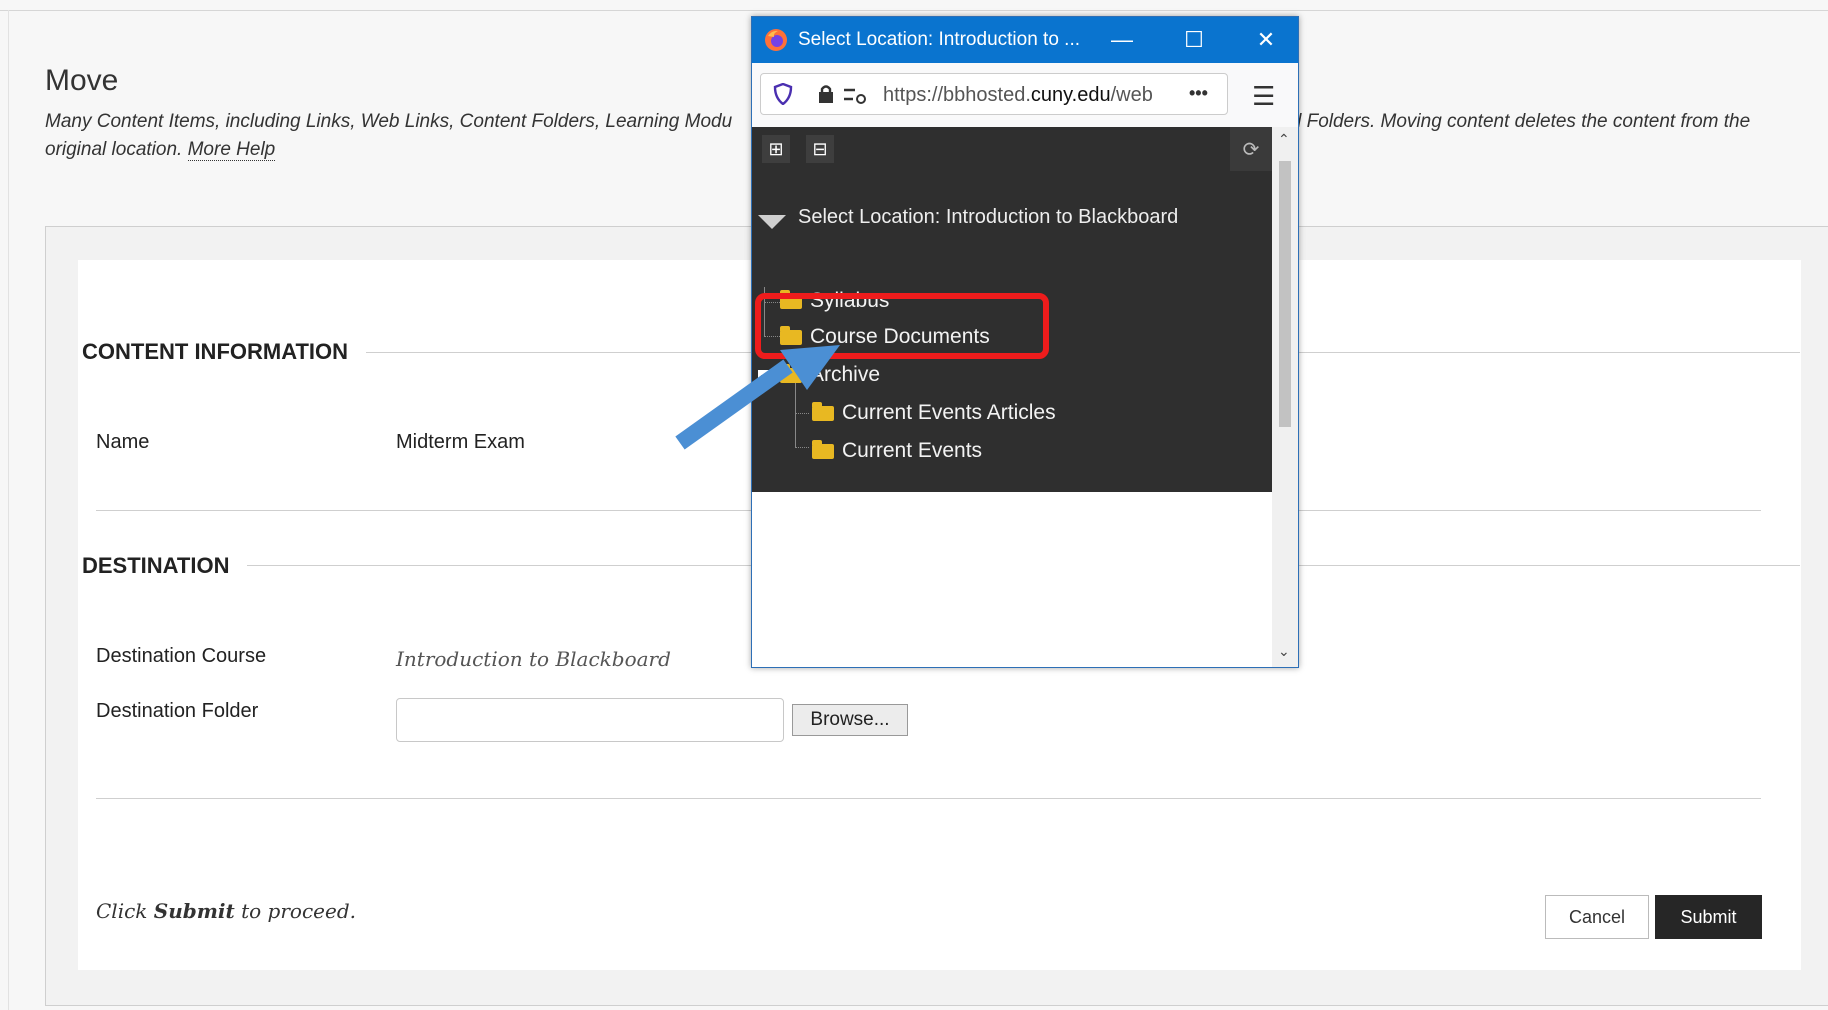 This screenshot has width=1828, height=1010. What do you see at coordinates (298, 911) in the screenshot?
I see `hint-suffix: to proceed.` at bounding box center [298, 911].